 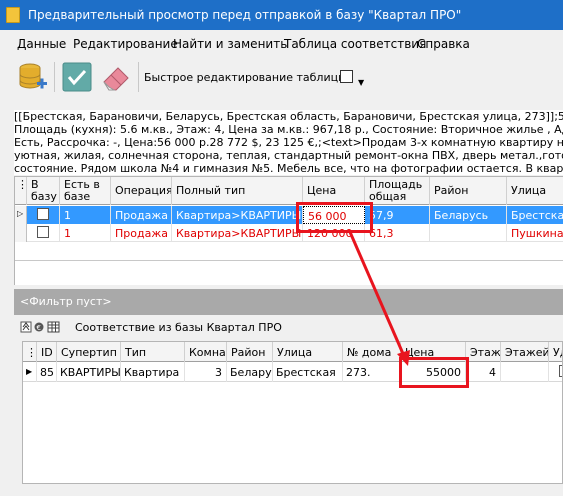 What do you see at coordinates (379, 298) in the screenshot?
I see `annotation-arrow` at bounding box center [379, 298].